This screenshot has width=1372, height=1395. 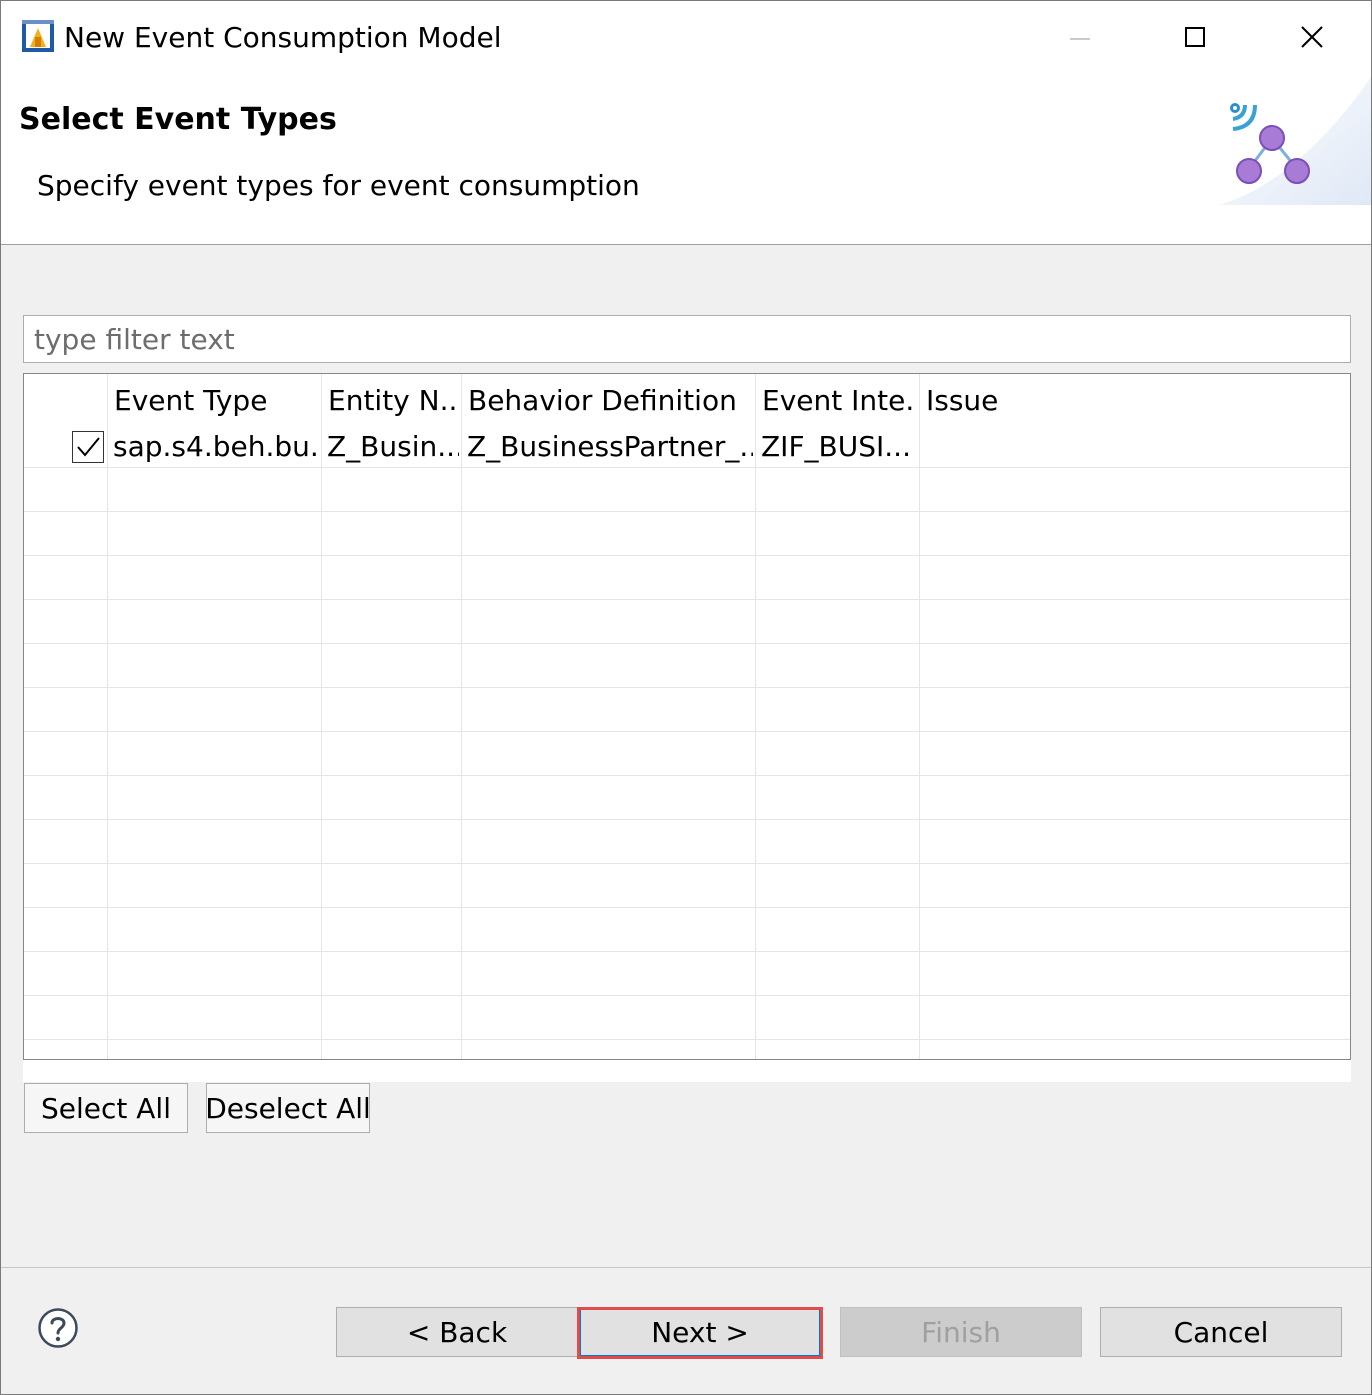 I want to click on title-bar: New Event Consumption Model, so click(x=686, y=39).